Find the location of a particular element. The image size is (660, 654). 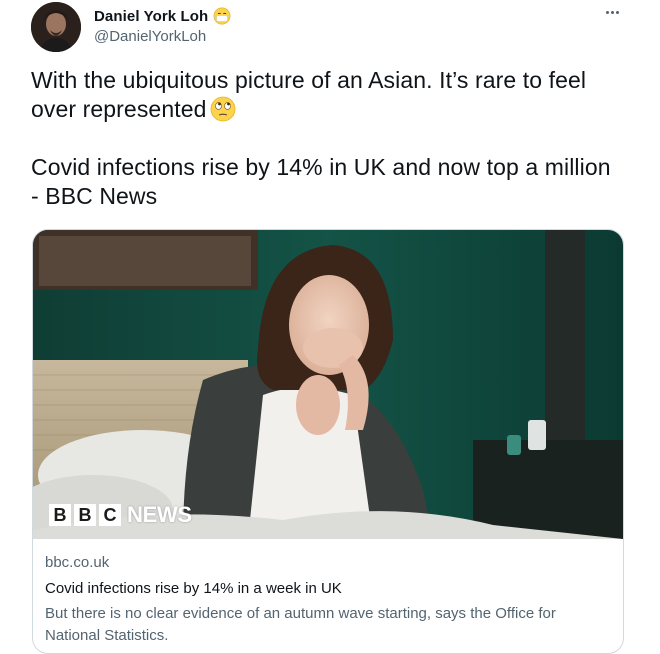

bbc-logo-b1: B is located at coordinates (60, 515).